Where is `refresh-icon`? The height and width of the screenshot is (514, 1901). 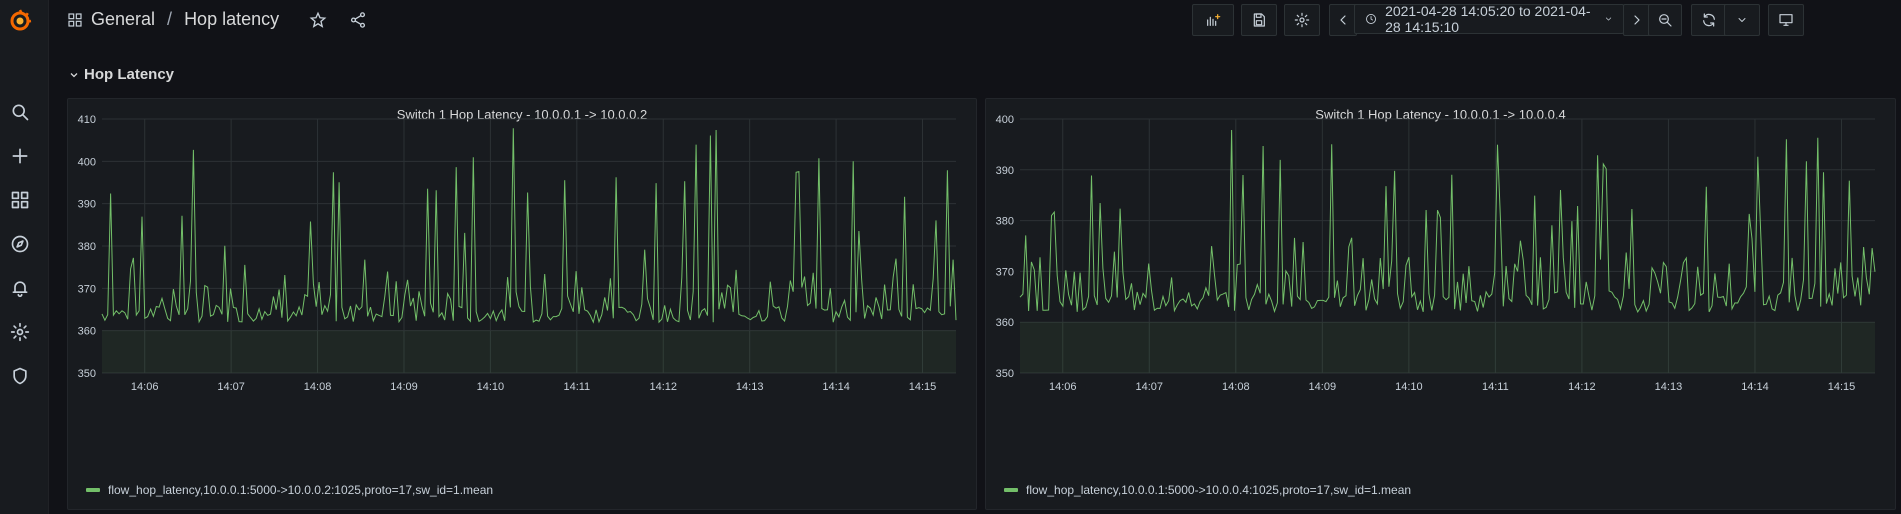
refresh-icon is located at coordinates (1709, 20).